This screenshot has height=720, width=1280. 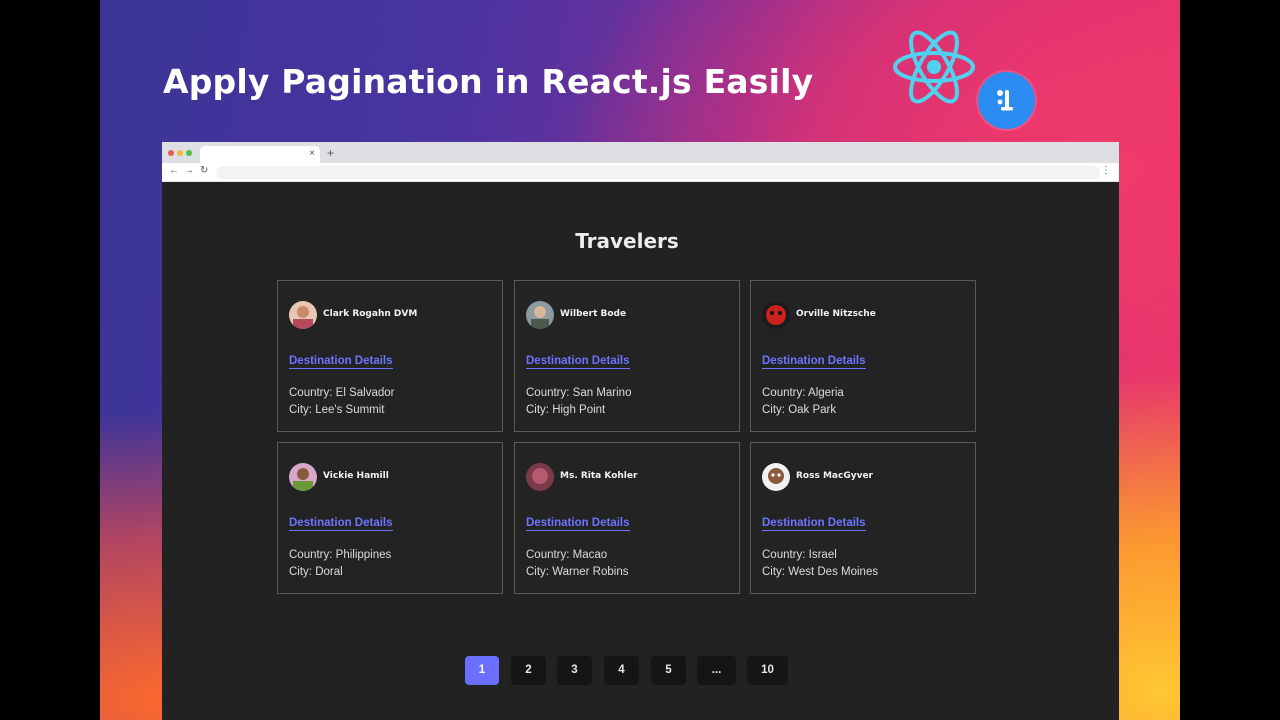 What do you see at coordinates (1006, 100) in the screenshot?
I see `brand-badge-icon` at bounding box center [1006, 100].